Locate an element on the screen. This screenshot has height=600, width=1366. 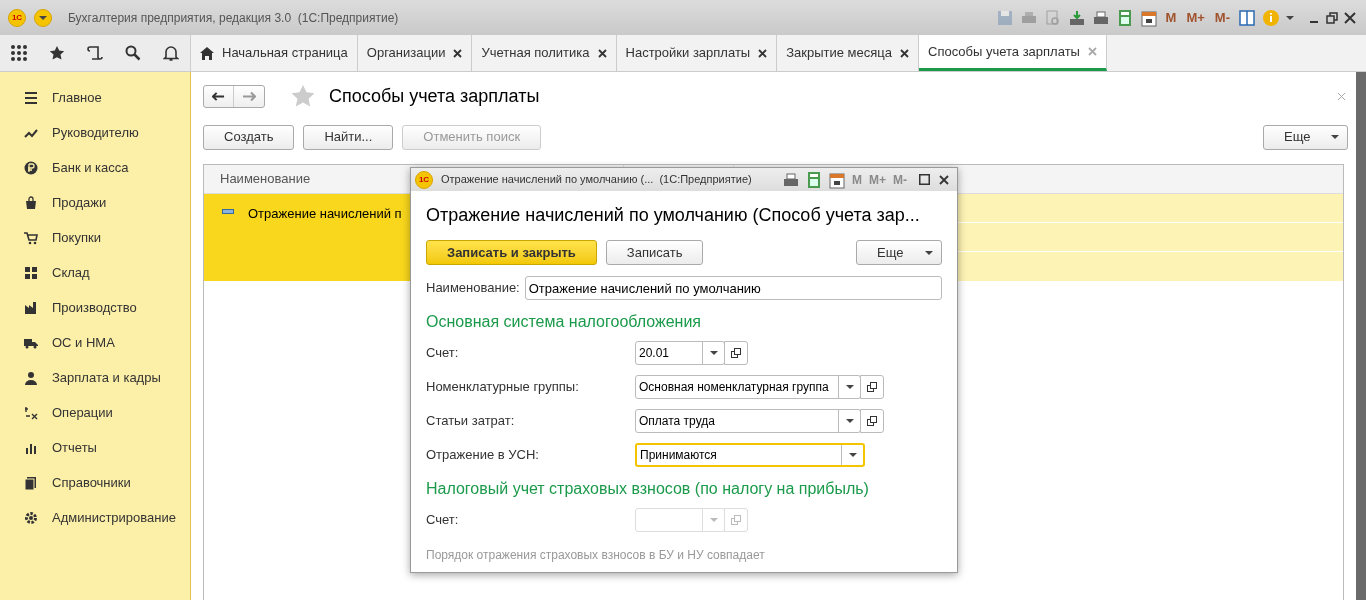
section-title: Основная система налогообложения is located at coordinates (564, 322).